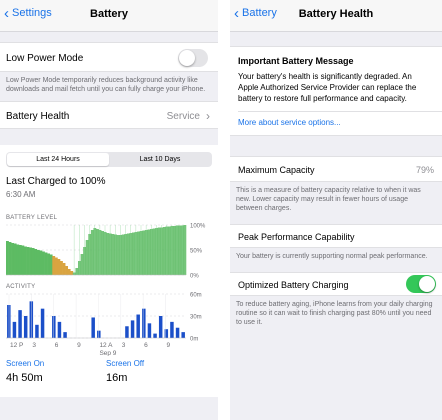 This screenshot has width=442, height=420. I want to click on screen-off-label: Screen Off, so click(125, 363).